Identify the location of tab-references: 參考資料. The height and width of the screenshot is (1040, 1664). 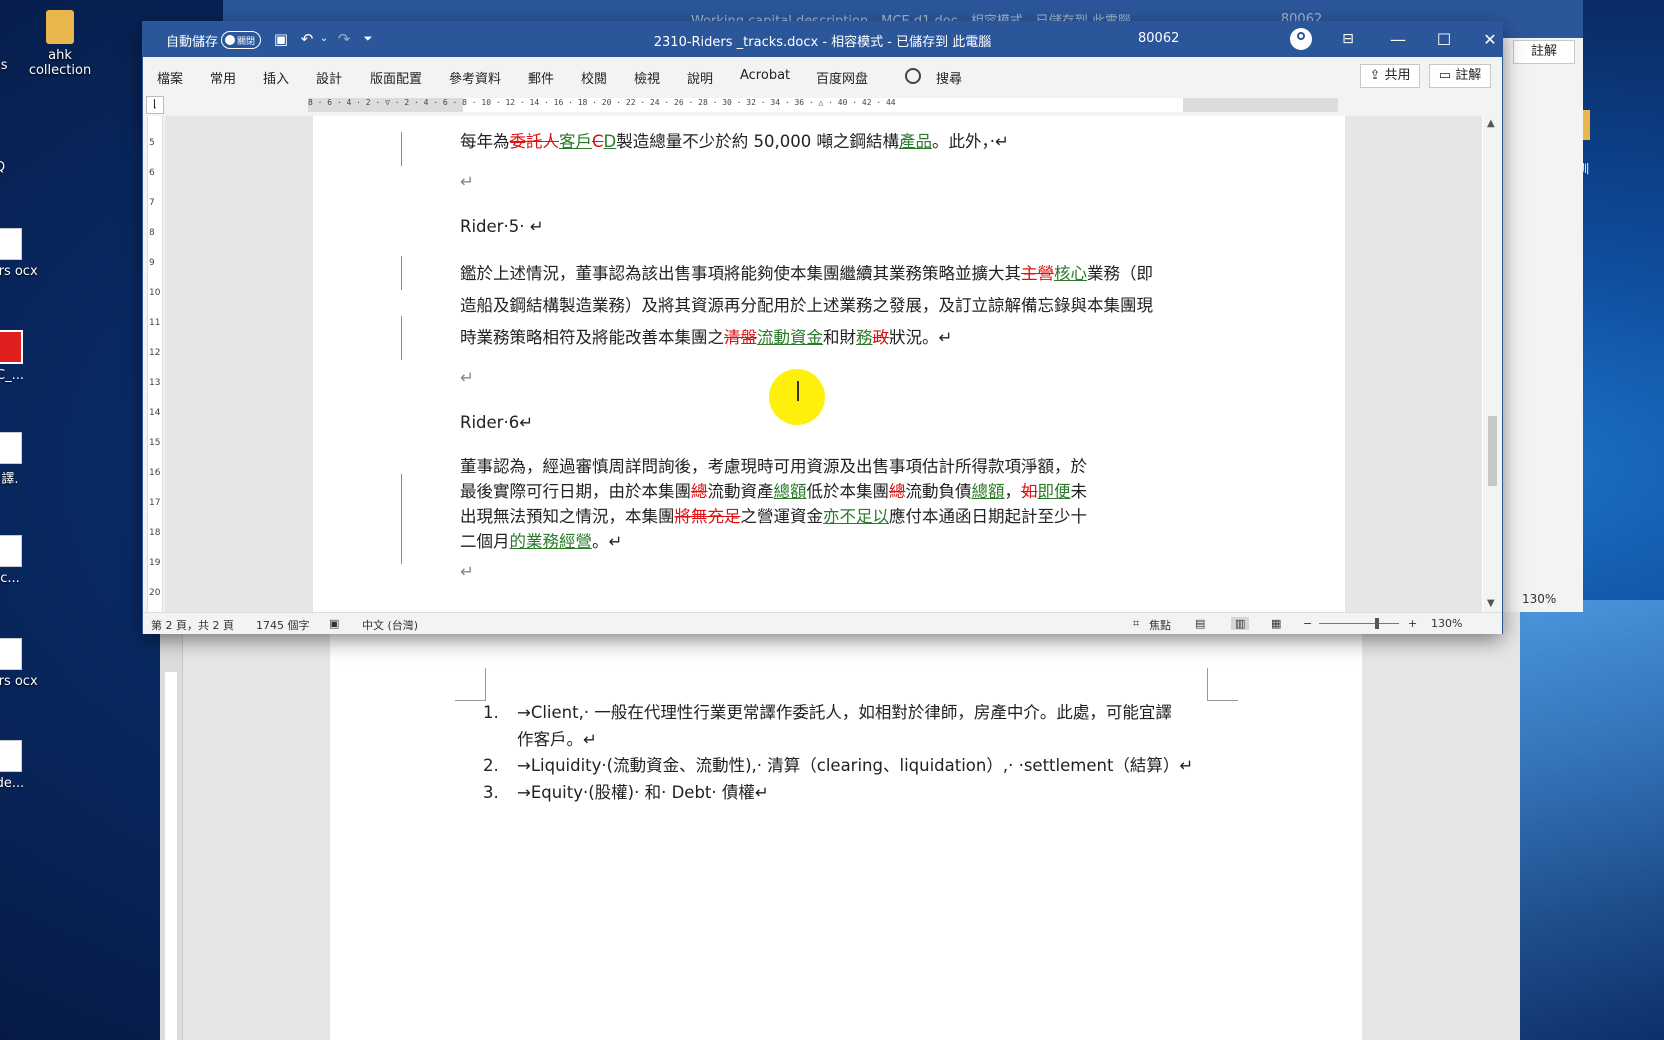
(475, 77).